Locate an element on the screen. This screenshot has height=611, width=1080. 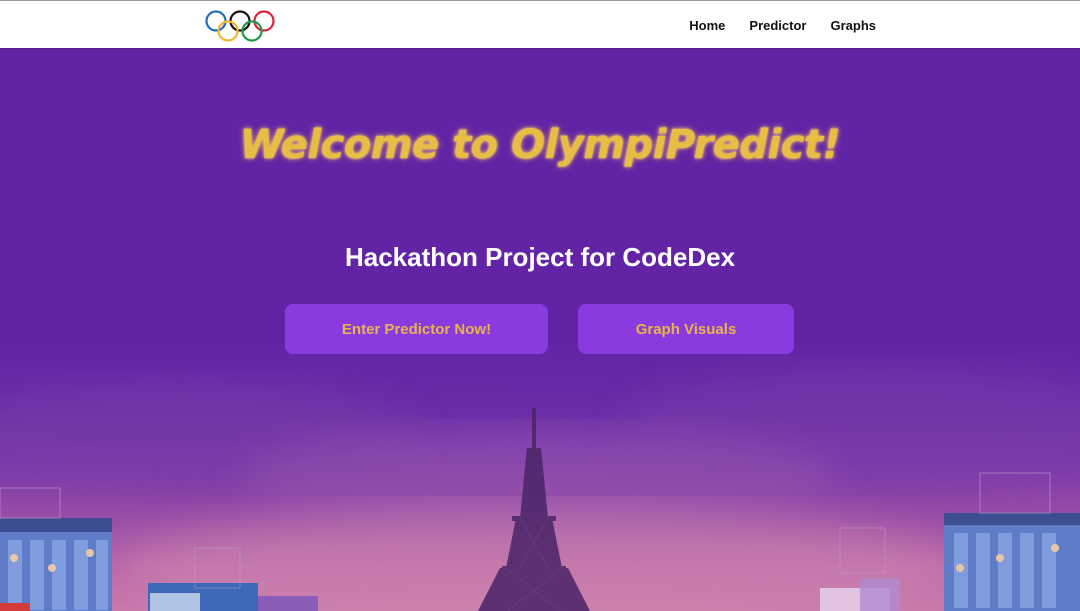
olympic-rings-icon is located at coordinates (240, 26).